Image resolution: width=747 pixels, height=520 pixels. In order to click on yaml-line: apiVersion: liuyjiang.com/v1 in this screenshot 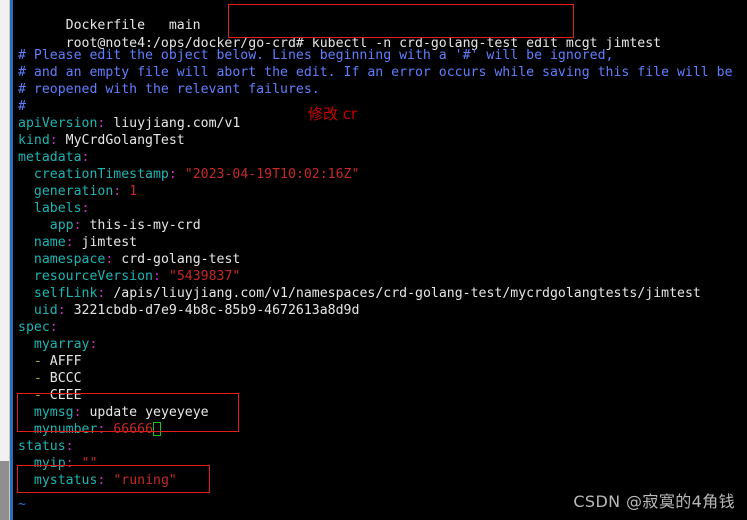, I will do `click(129, 123)`.